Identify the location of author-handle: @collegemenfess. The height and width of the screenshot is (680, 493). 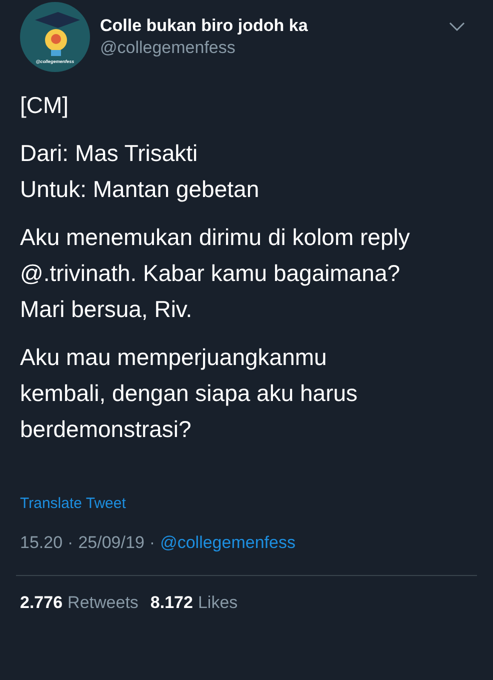
(168, 48).